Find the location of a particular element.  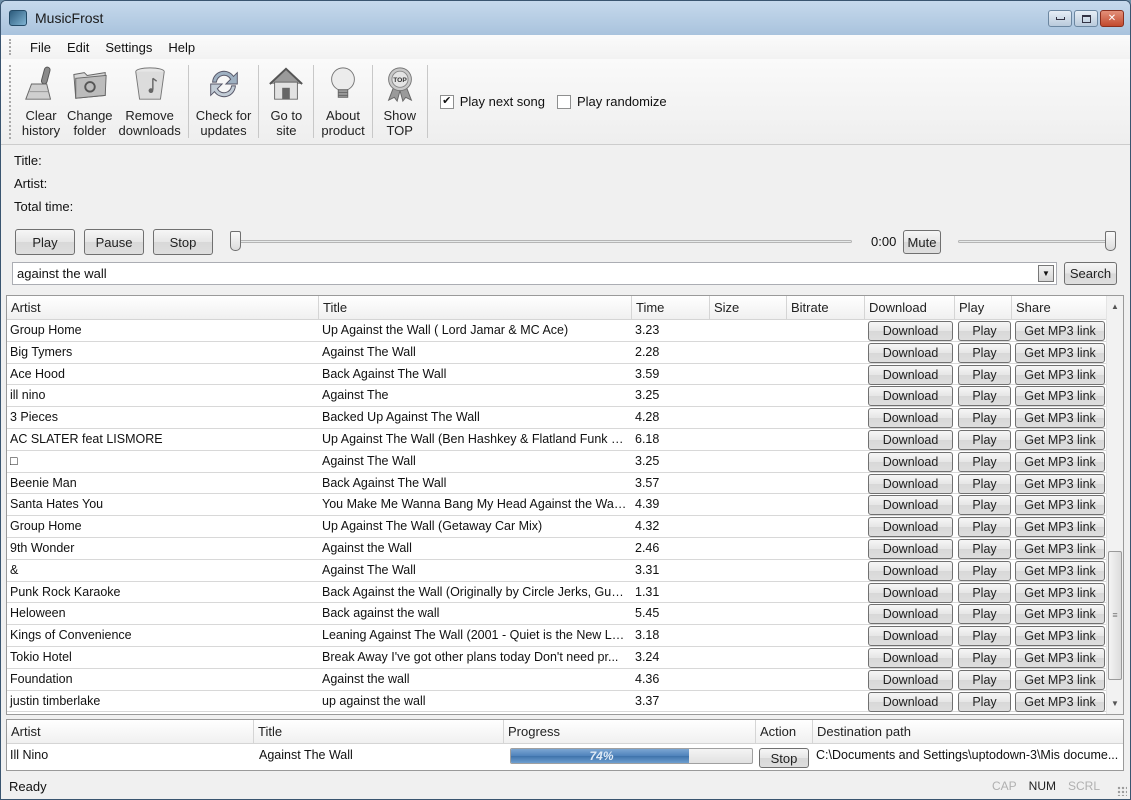

search-history-dropdown: ▼ is located at coordinates (1046, 273).